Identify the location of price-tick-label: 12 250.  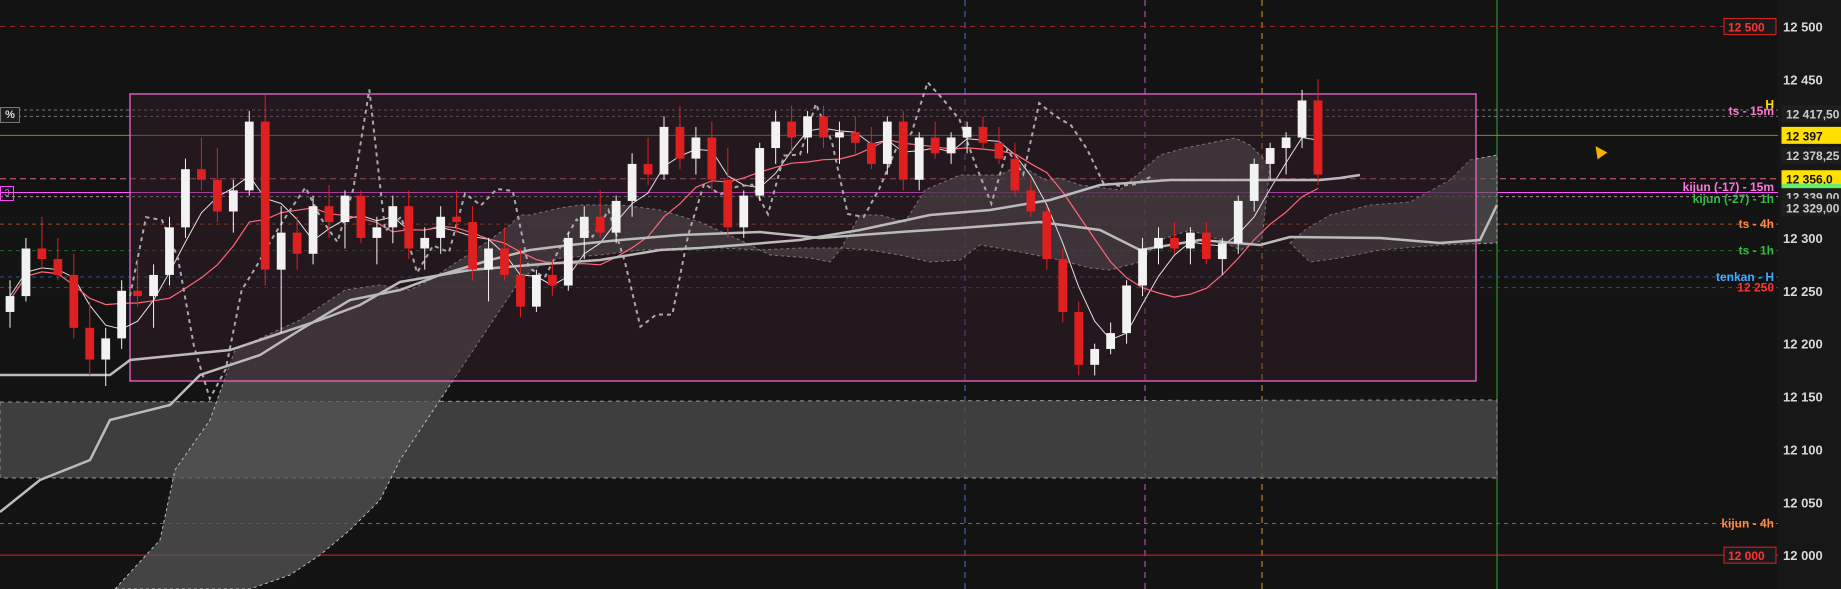
(1803, 291).